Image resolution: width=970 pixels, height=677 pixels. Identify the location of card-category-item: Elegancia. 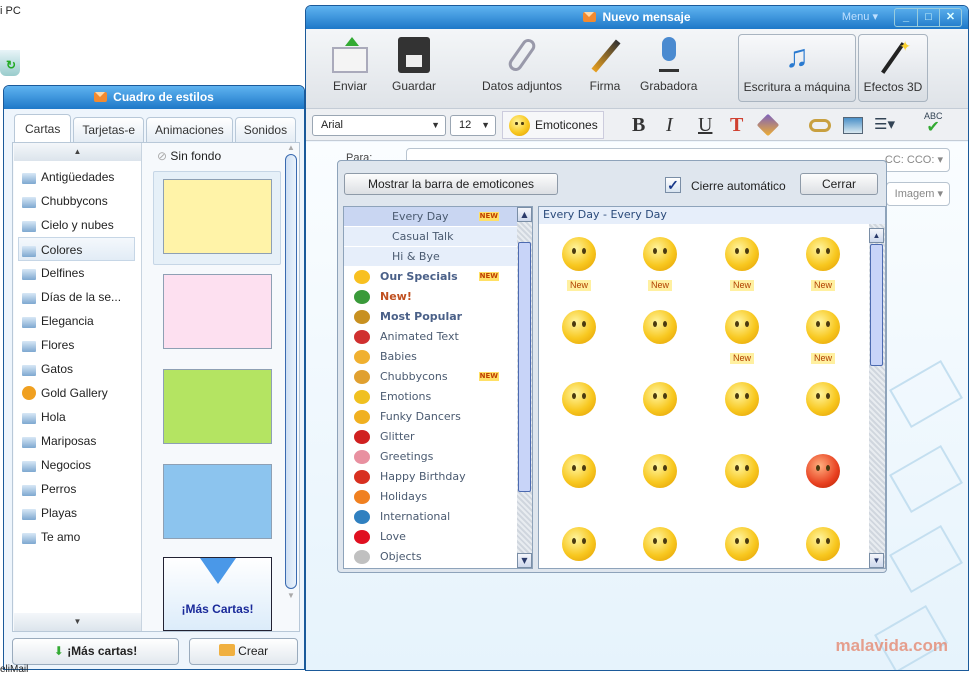
(77, 321).